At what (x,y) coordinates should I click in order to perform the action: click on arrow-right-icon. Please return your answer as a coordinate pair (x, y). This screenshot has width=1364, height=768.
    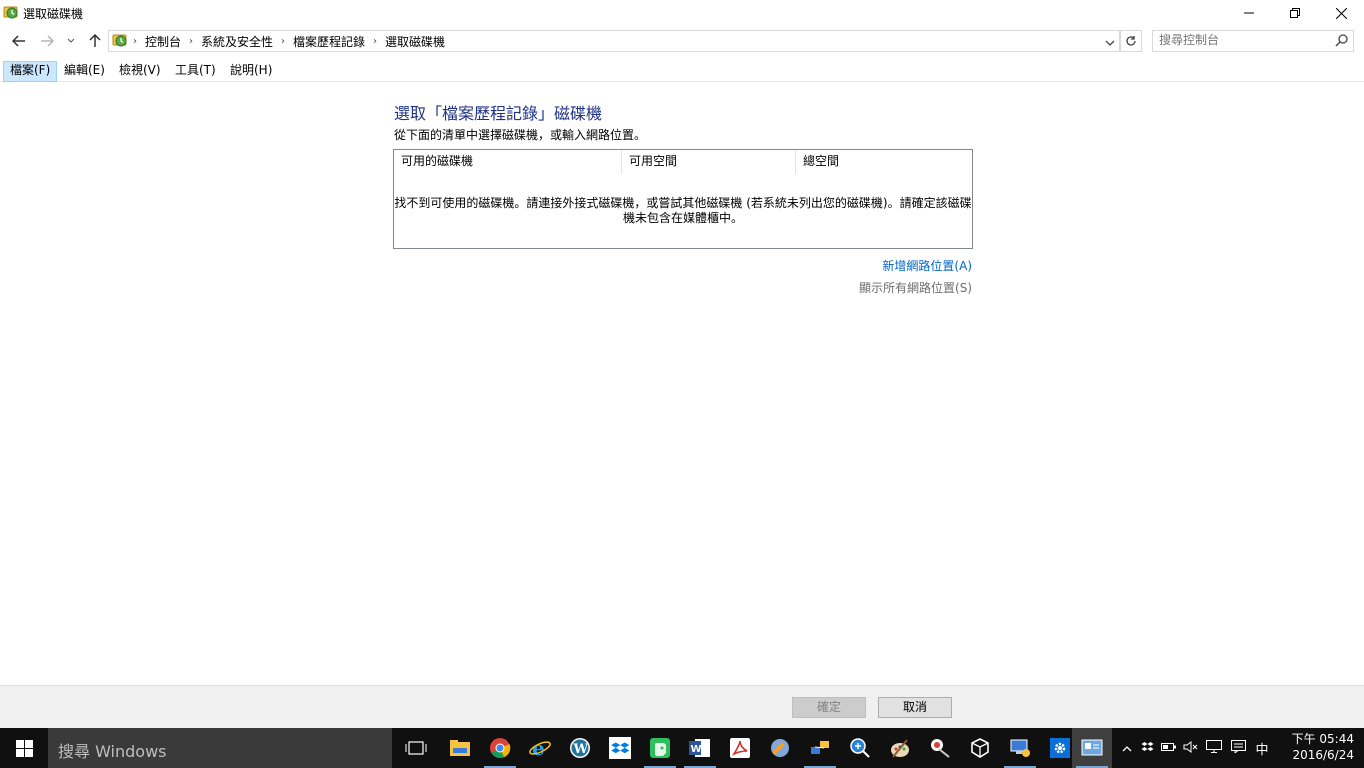
    Looking at the image, I should click on (47, 41).